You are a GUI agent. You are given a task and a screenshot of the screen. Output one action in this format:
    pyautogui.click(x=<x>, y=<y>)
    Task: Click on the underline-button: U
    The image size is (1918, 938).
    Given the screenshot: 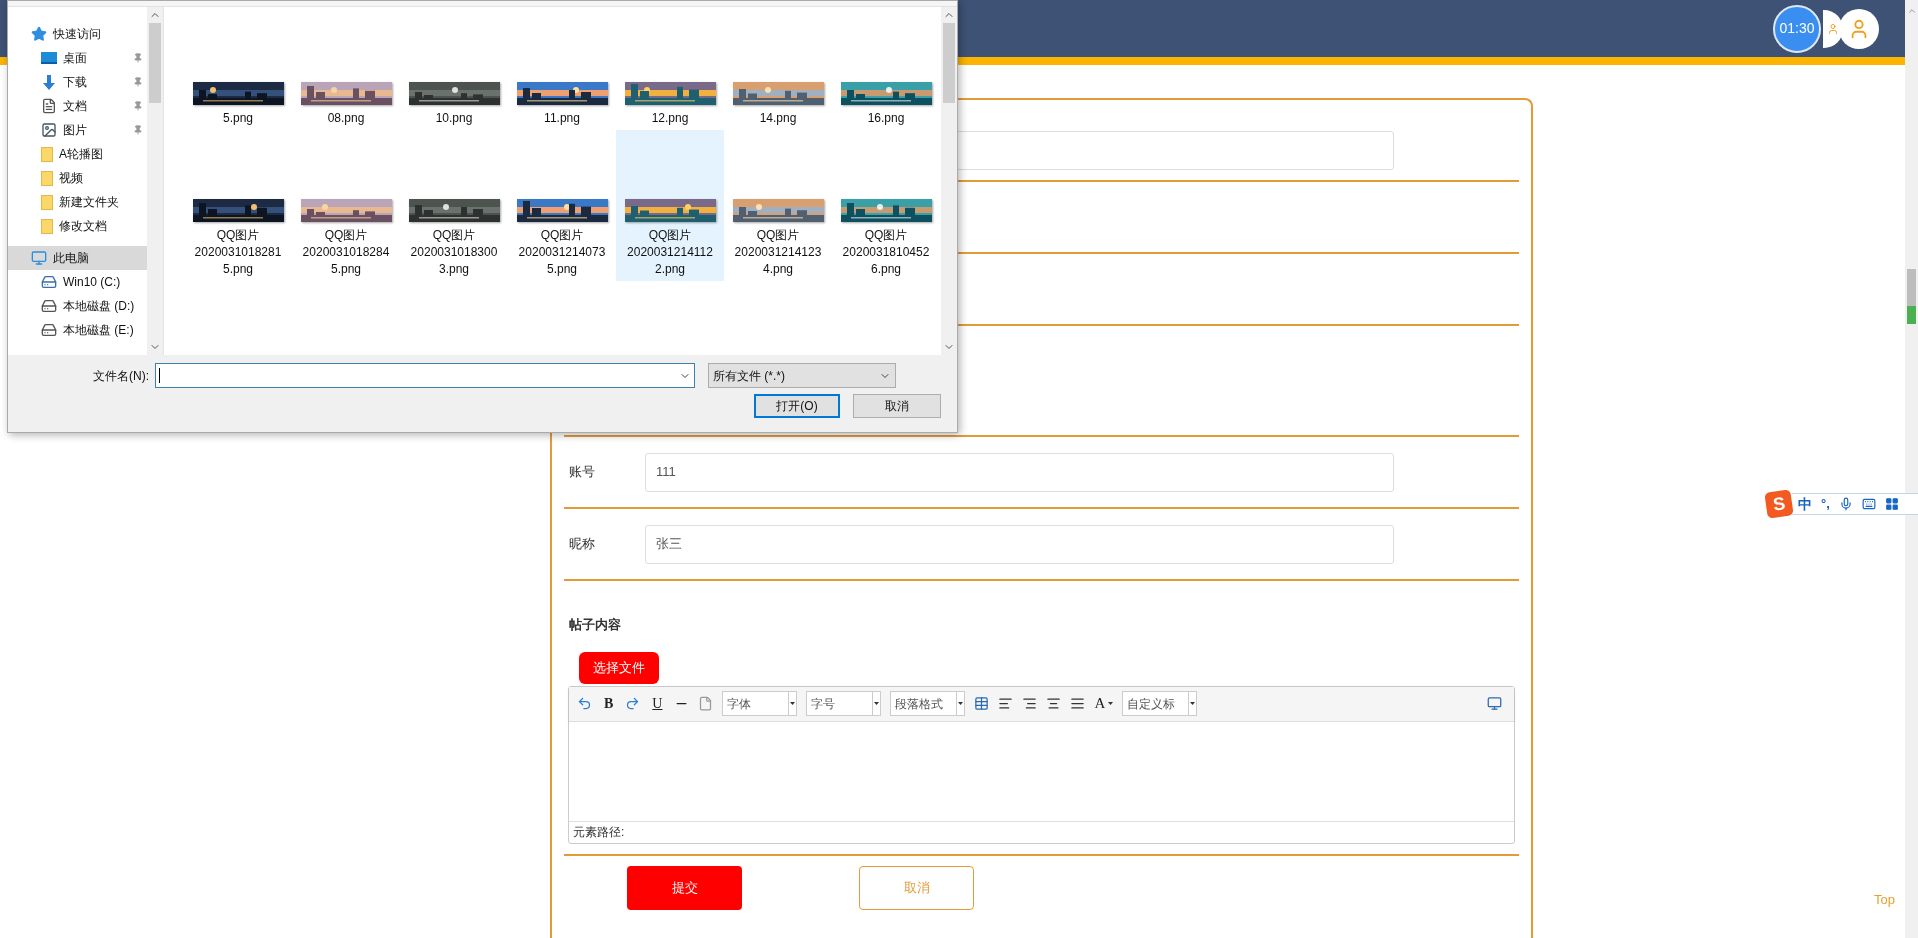 What is the action you would take?
    pyautogui.click(x=657, y=703)
    